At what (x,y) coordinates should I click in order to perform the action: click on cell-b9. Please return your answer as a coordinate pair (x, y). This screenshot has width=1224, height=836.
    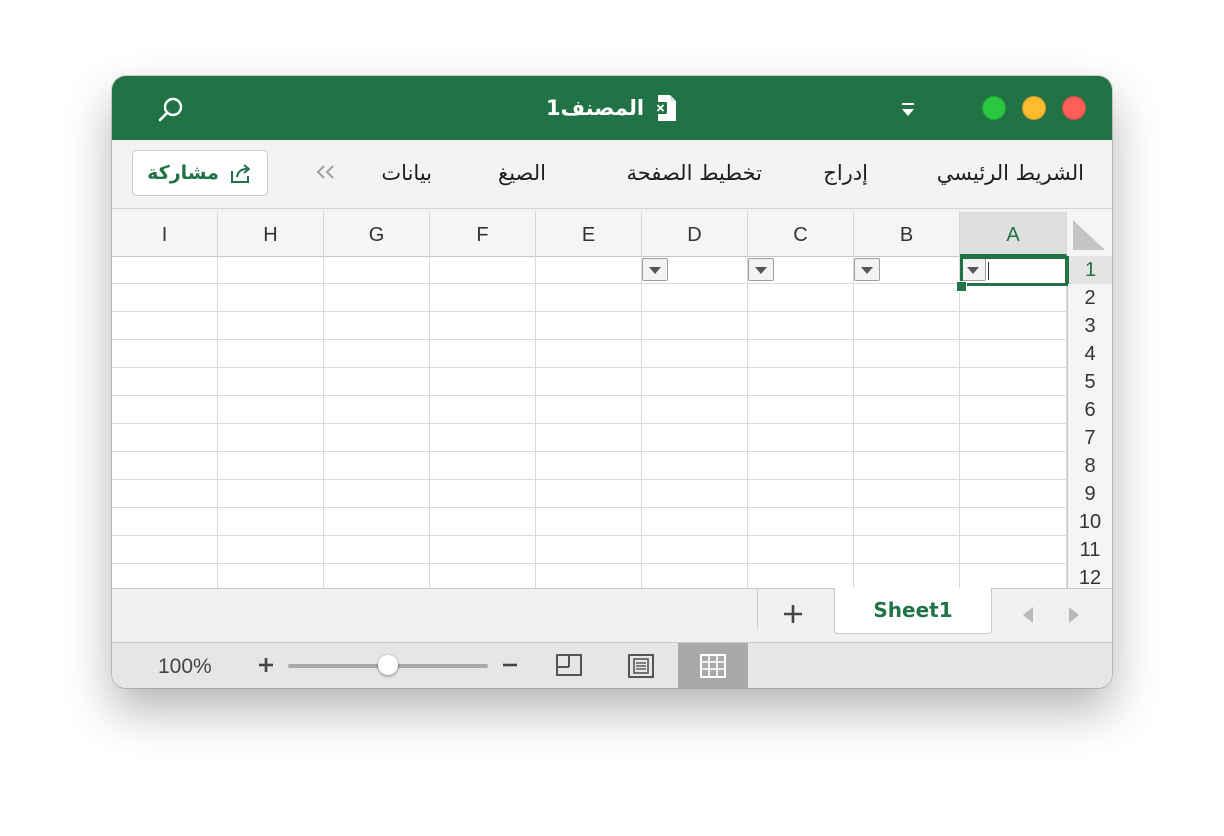
    Looking at the image, I should click on (907, 494).